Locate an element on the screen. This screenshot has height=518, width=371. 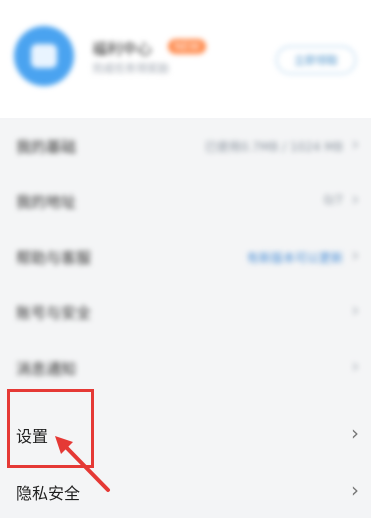
pointer-arrow-icon is located at coordinates (82, 464).